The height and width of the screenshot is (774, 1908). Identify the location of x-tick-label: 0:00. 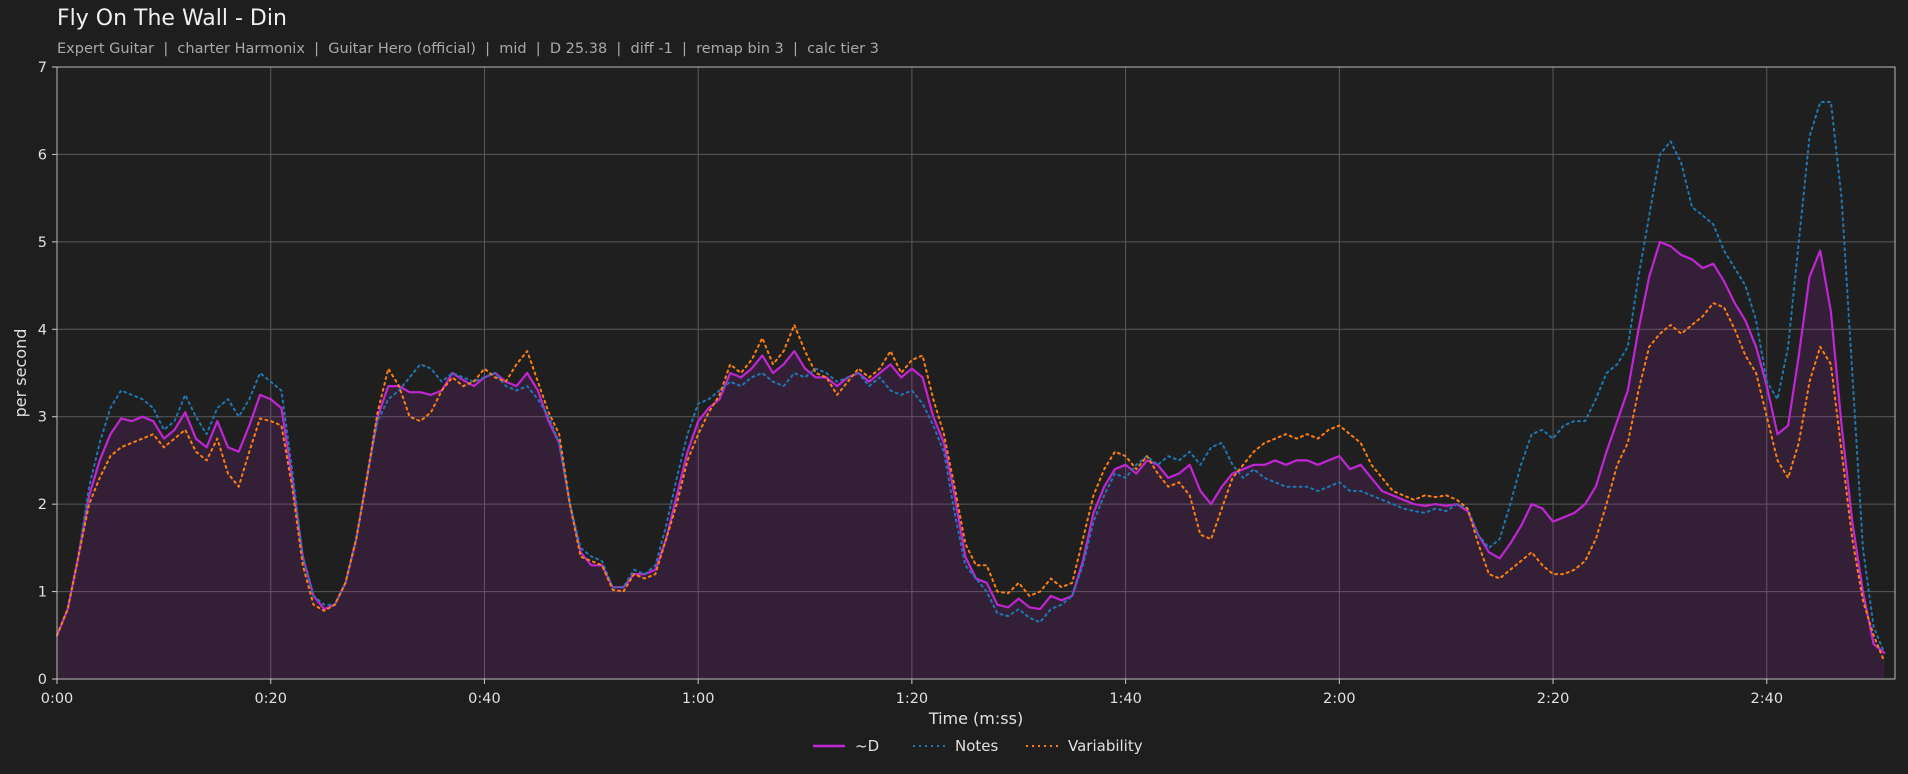
(57, 699).